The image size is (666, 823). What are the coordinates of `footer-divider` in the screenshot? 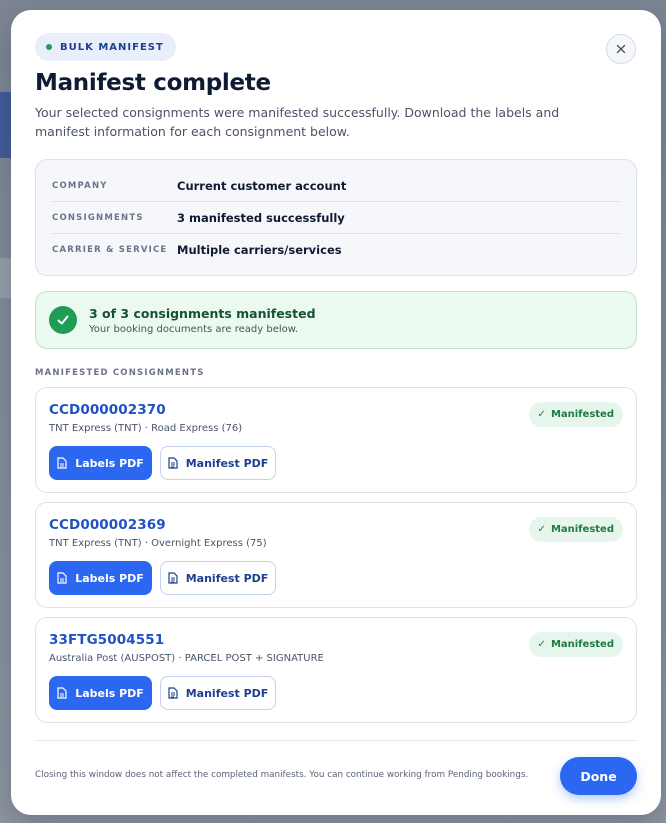 It's located at (336, 740).